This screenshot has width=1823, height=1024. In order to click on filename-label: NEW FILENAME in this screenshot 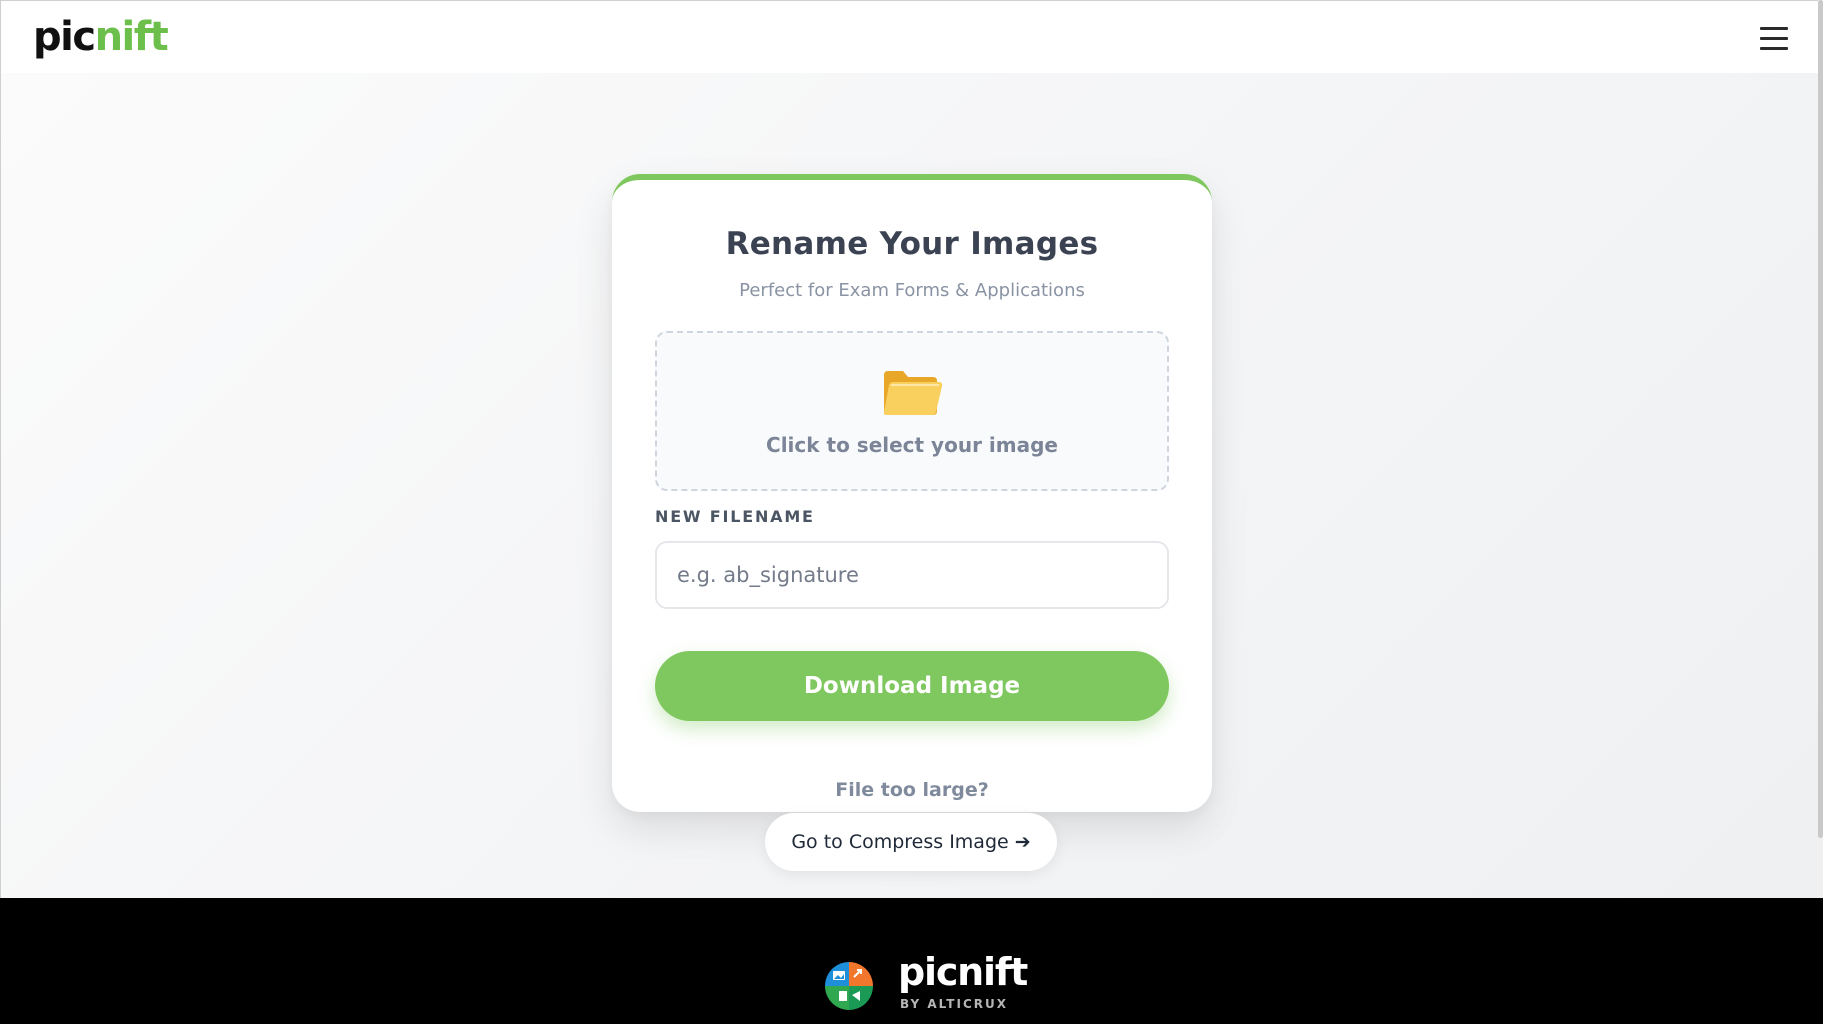, I will do `click(735, 516)`.